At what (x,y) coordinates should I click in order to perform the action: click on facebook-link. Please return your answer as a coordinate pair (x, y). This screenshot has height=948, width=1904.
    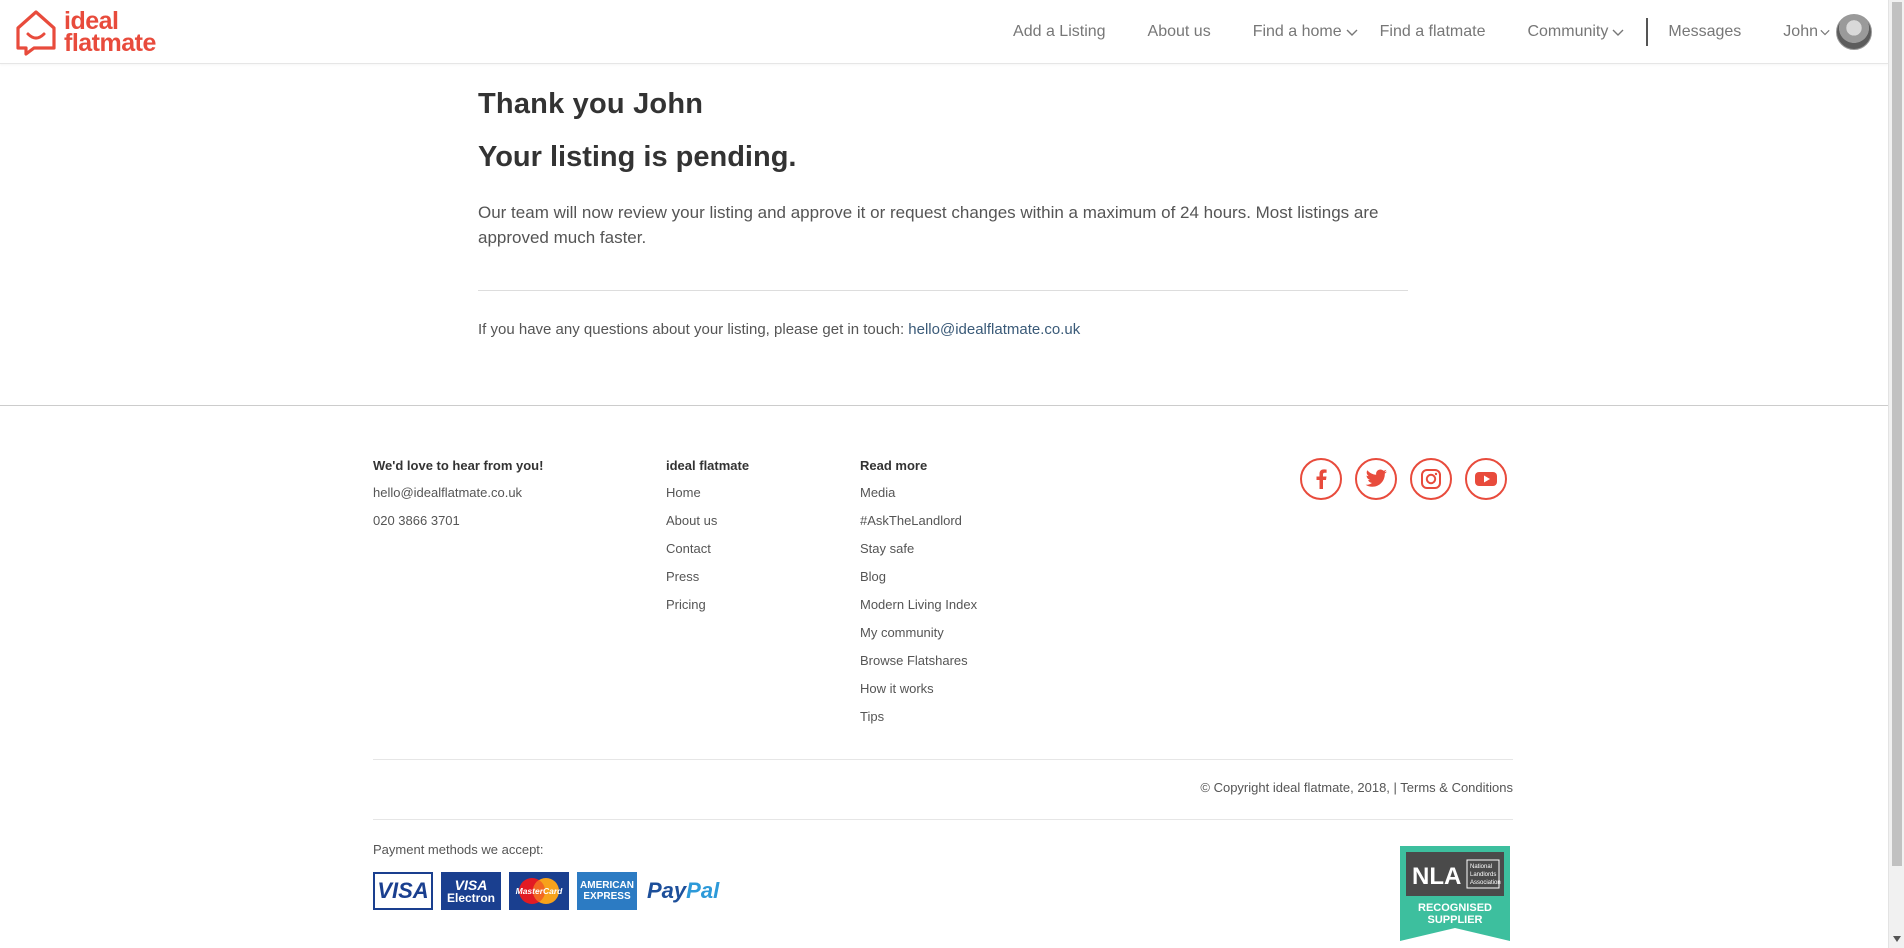
    Looking at the image, I should click on (1321, 479).